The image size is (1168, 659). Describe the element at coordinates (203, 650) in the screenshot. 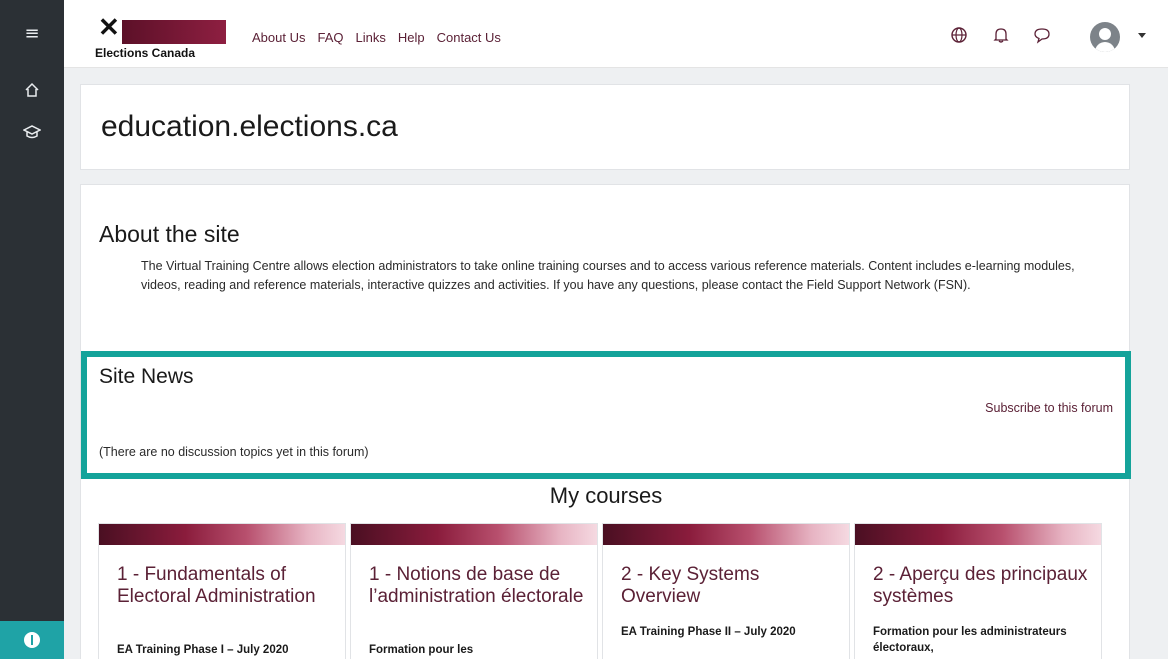

I see `course-summary: EA Training Phase I – July 2020` at that location.